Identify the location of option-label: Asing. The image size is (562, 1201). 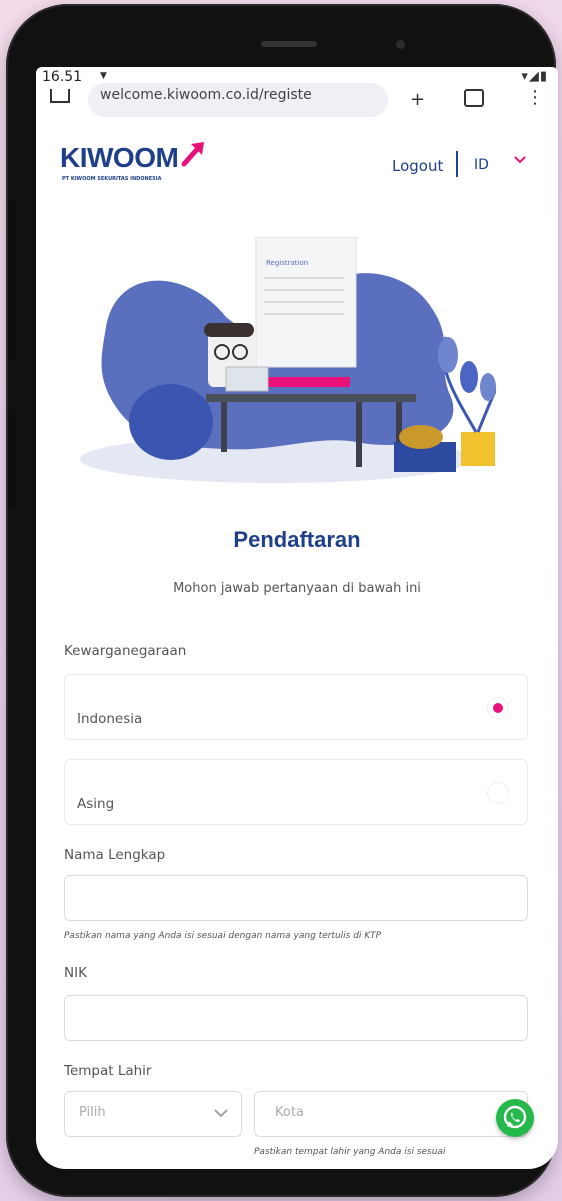
(96, 804).